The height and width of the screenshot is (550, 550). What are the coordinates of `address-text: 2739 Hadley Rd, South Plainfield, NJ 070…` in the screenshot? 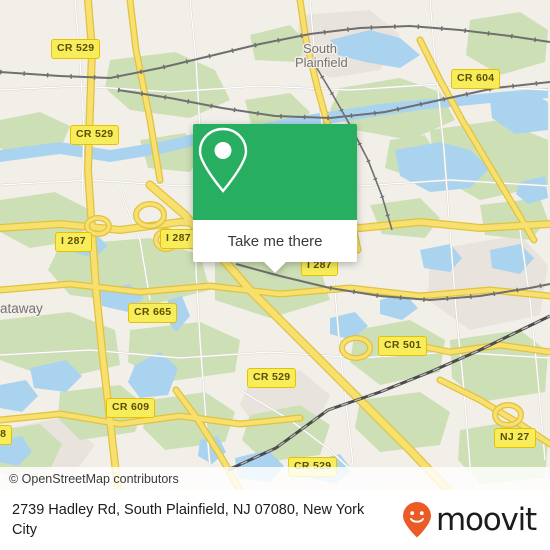 It's located at (188, 520).